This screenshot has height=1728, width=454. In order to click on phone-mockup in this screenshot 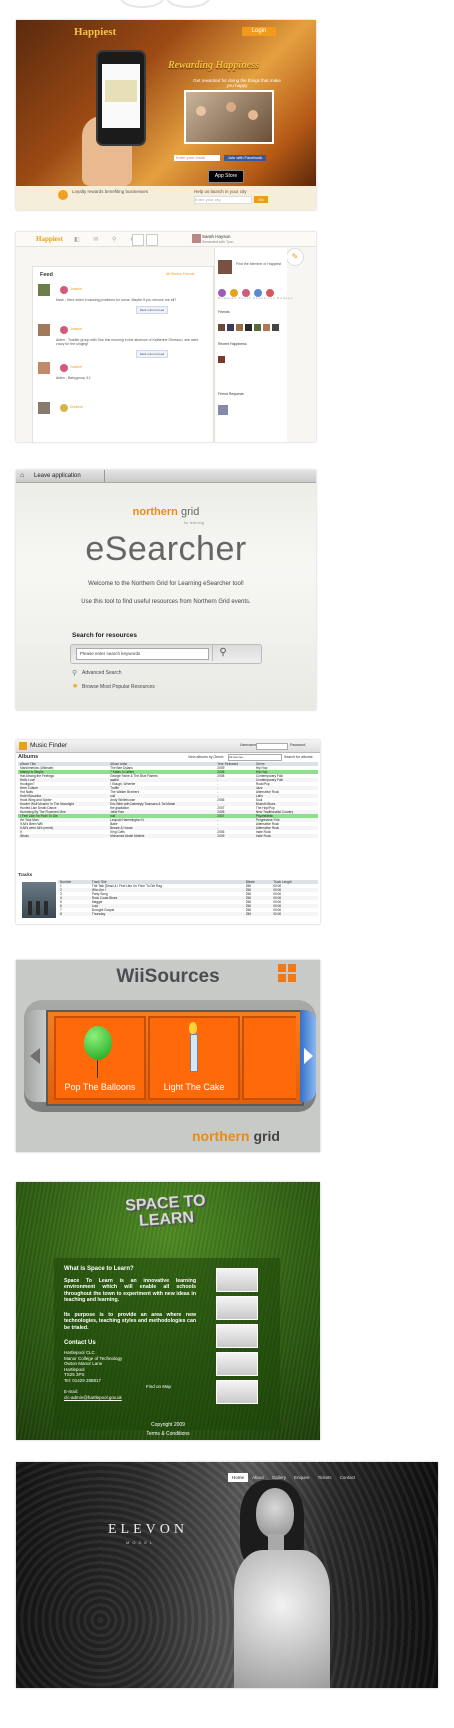, I will do `click(121, 98)`.